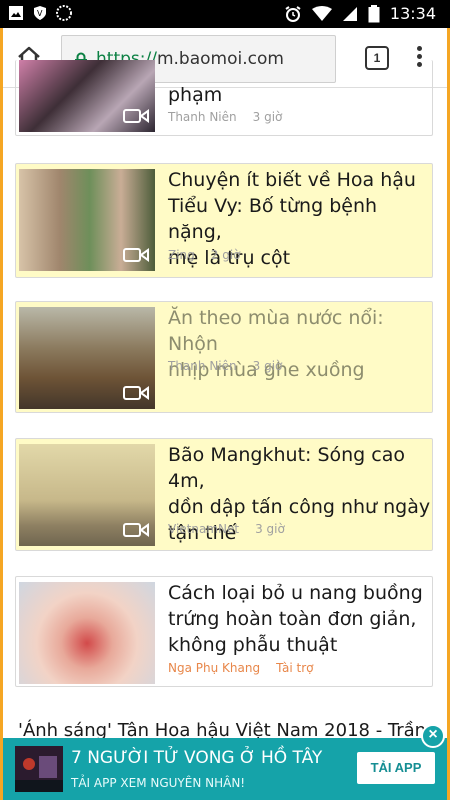 The height and width of the screenshot is (800, 450). What do you see at coordinates (214, 668) in the screenshot?
I see `article-source: Nga Phụ Khang` at bounding box center [214, 668].